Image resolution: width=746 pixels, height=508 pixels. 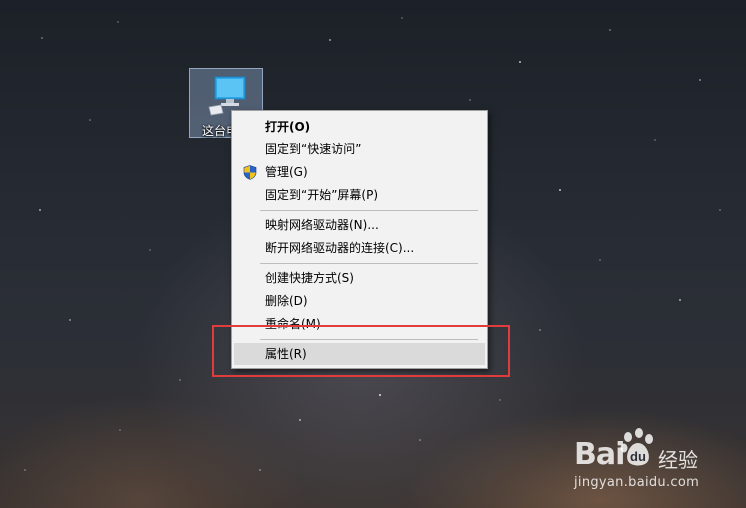 What do you see at coordinates (250, 172) in the screenshot?
I see `uac-shield-icon` at bounding box center [250, 172].